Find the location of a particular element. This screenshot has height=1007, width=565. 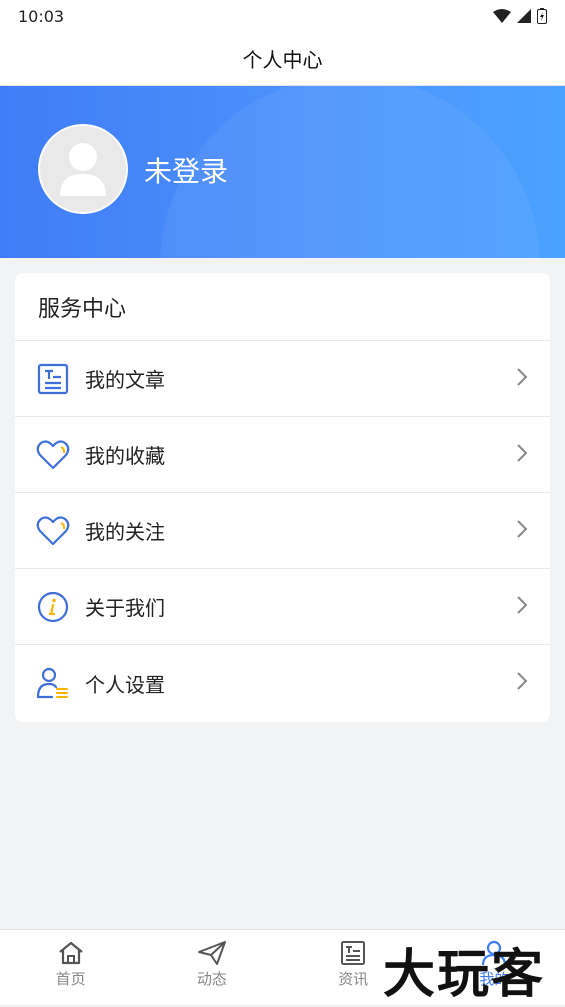

menu-item-personal-settings: 个人设置 is located at coordinates (282, 683).